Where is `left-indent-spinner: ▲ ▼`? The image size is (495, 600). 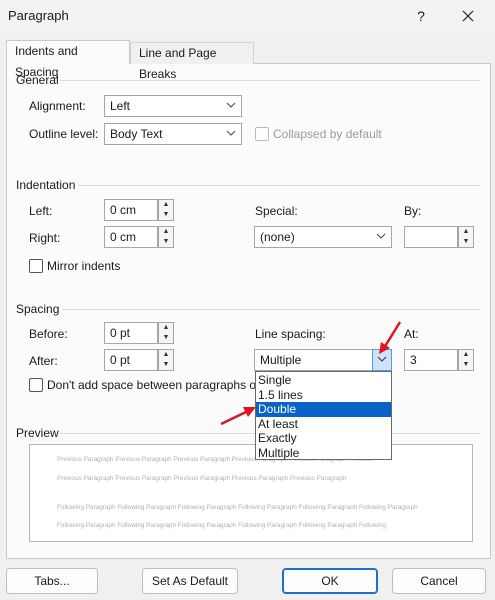 left-indent-spinner: ▲ ▼ is located at coordinates (166, 210).